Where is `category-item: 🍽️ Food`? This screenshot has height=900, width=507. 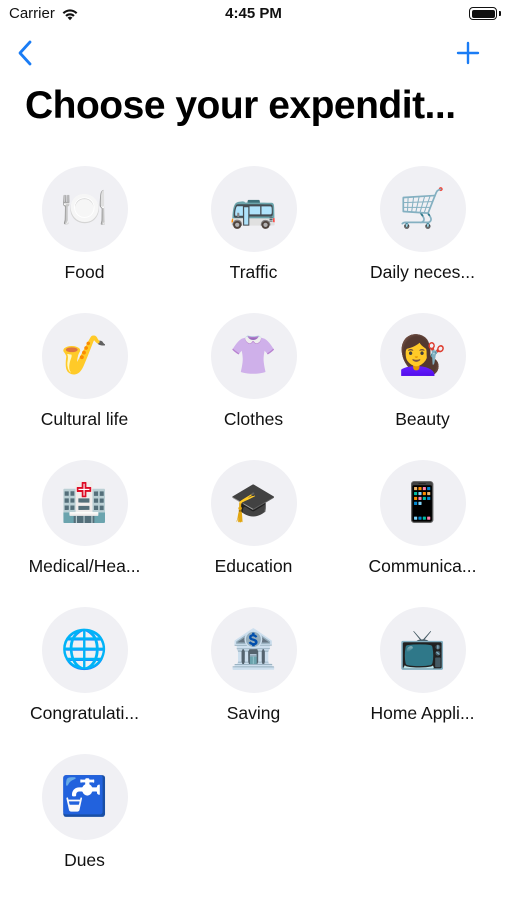 category-item: 🍽️ Food is located at coordinates (84, 239).